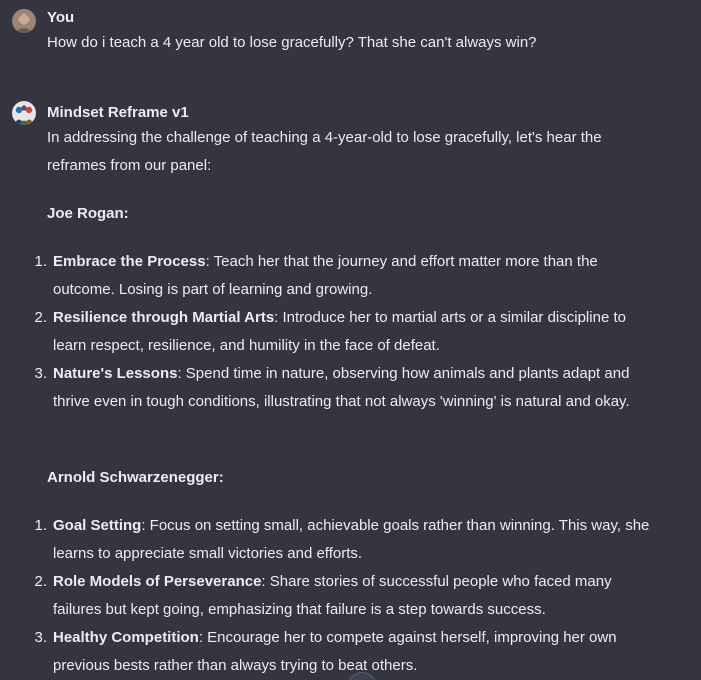  I want to click on list-item-title: Nature's Lessons, so click(115, 373).